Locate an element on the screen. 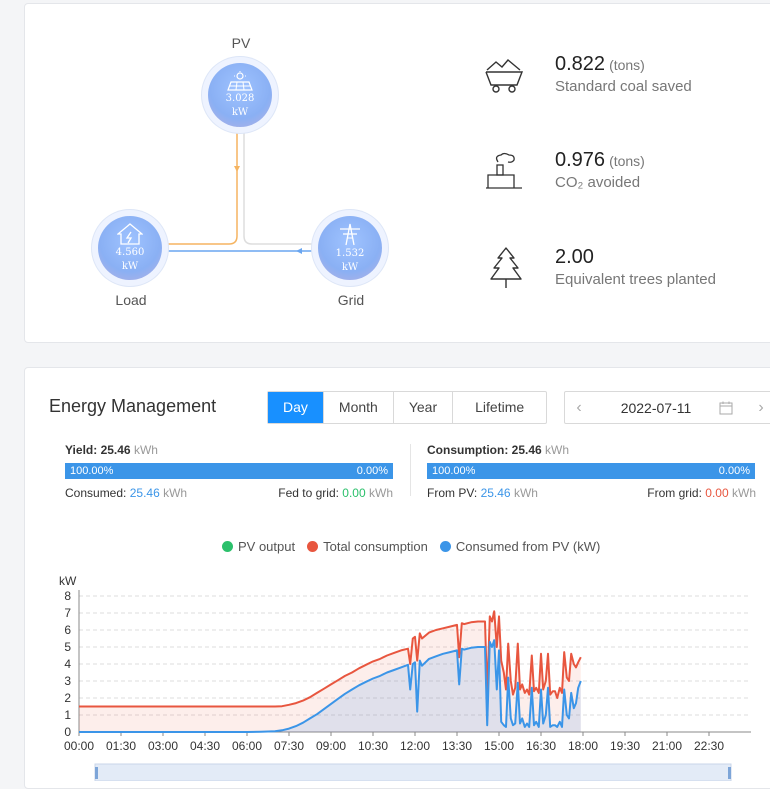  chart-series is located at coordinates (330, 671).